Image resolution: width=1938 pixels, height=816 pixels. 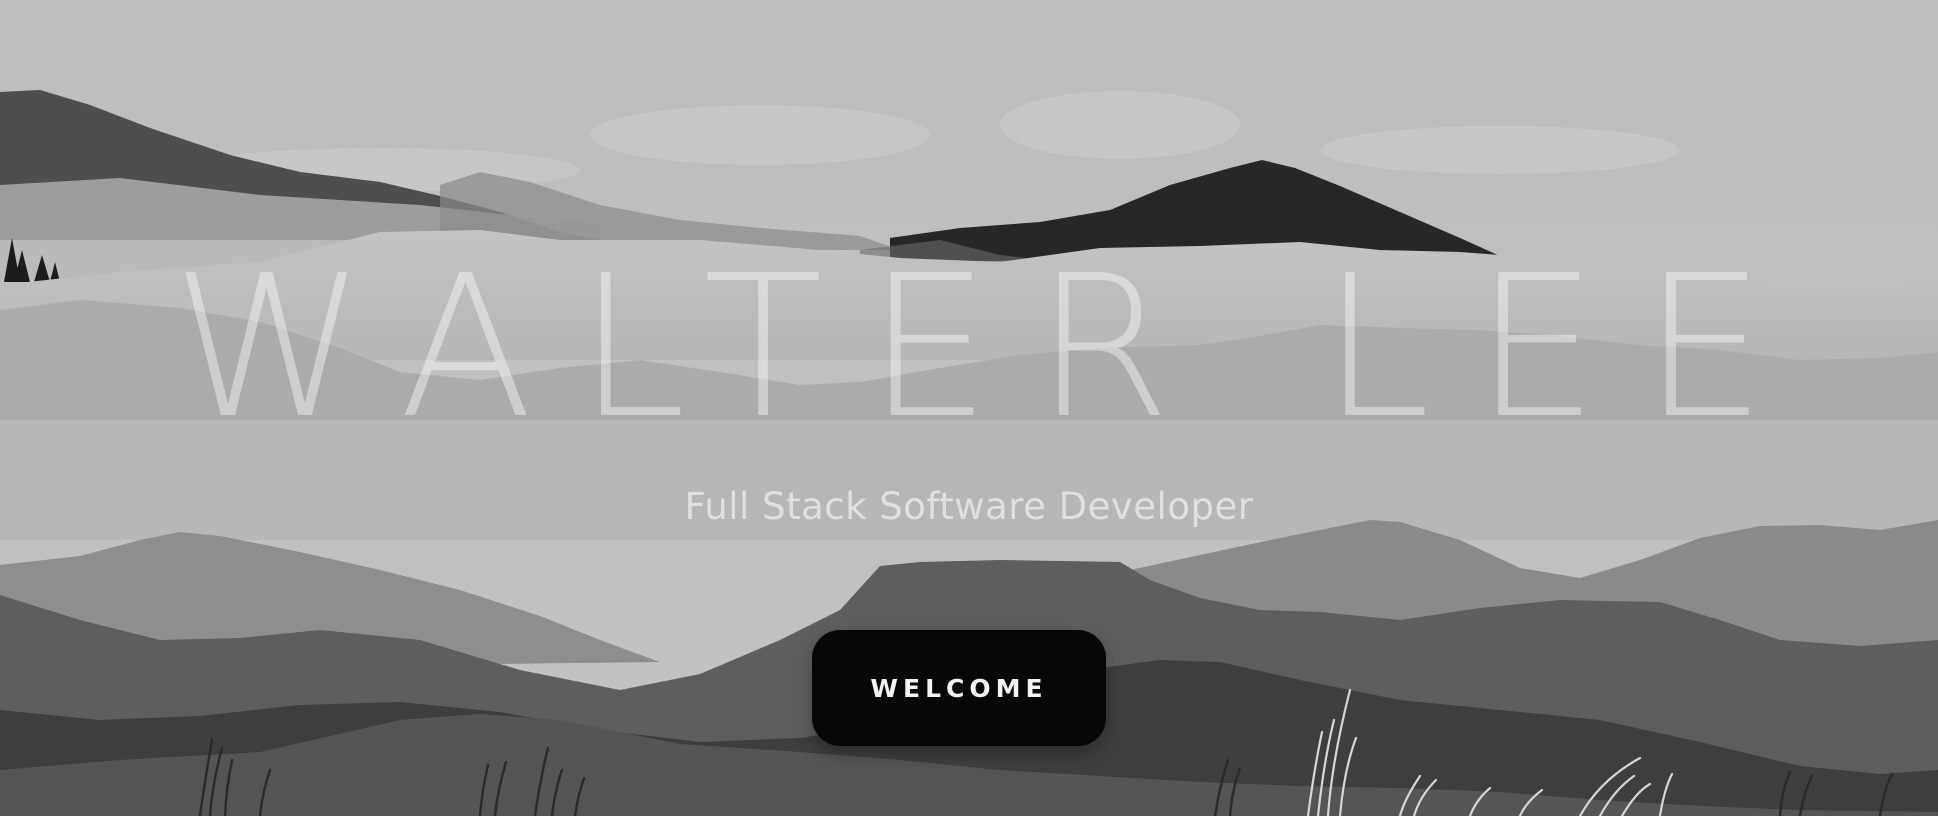 What do you see at coordinates (959, 688) in the screenshot?
I see `welcome-button: WELCOME` at bounding box center [959, 688].